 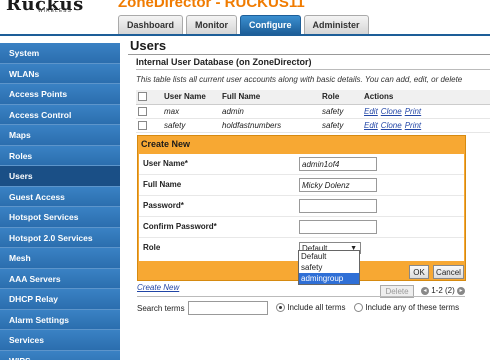 What do you see at coordinates (149, 97) in the screenshot?
I see `select-all-cell` at bounding box center [149, 97].